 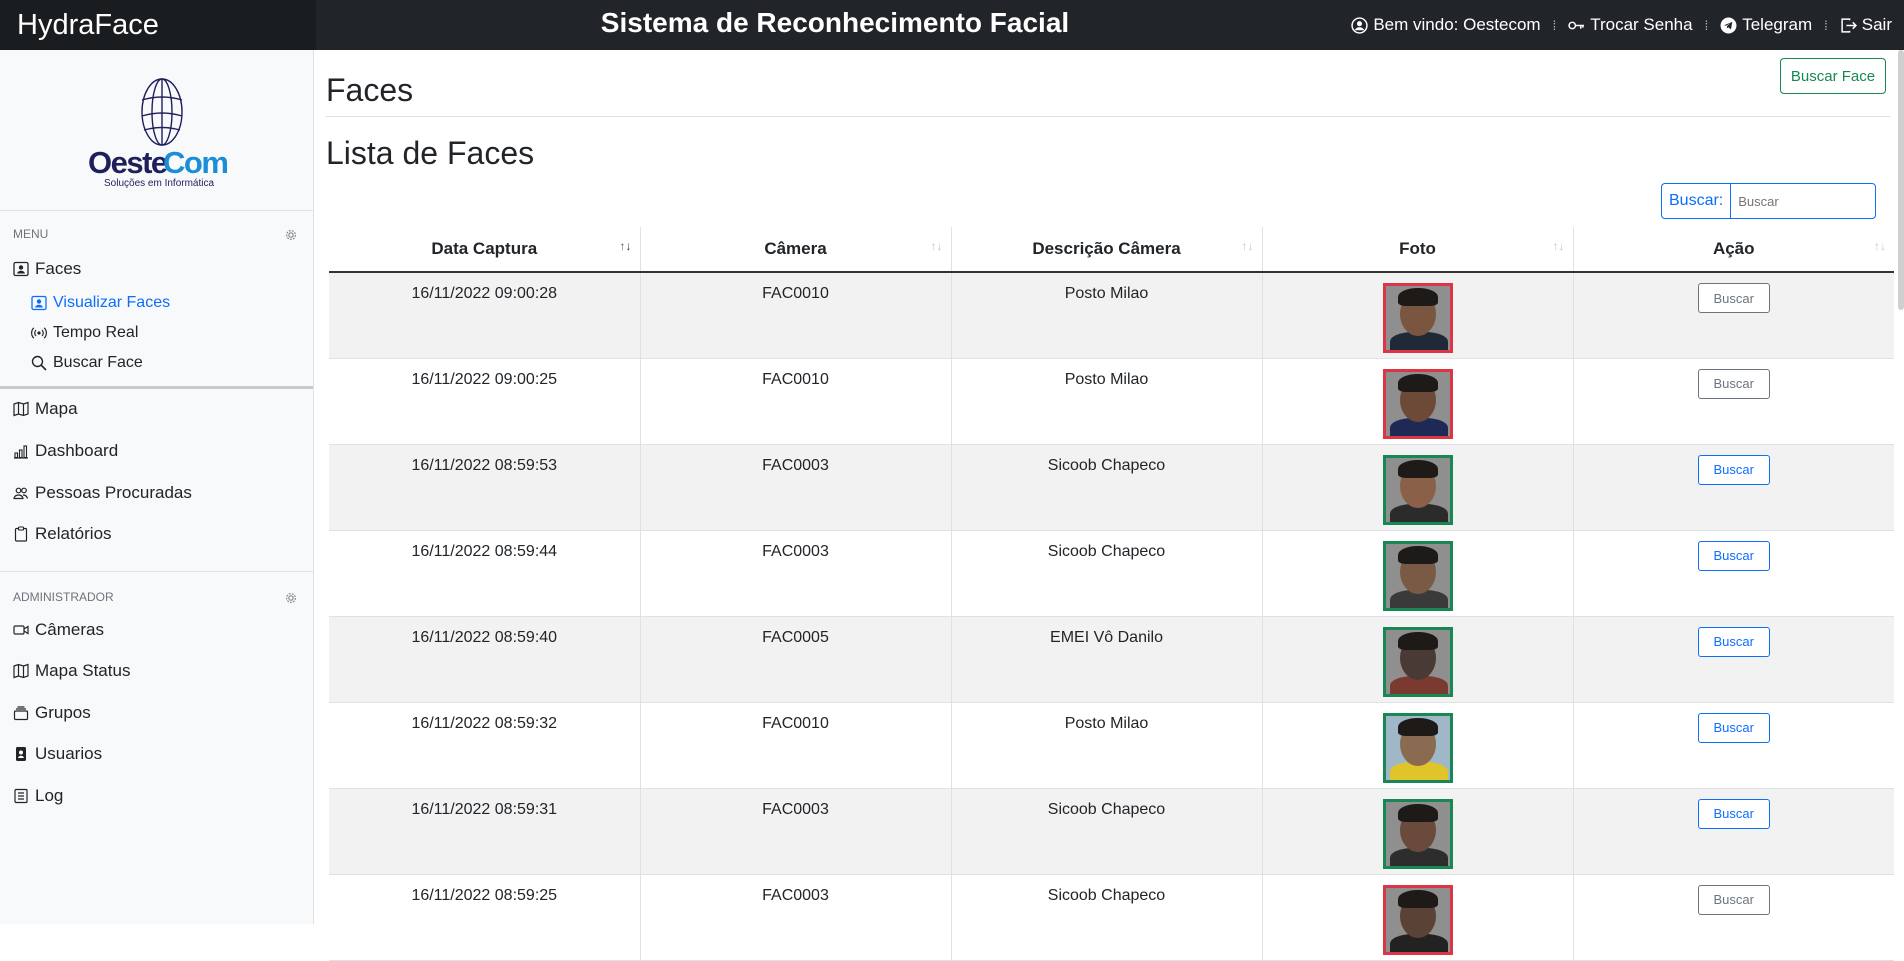 What do you see at coordinates (21, 452) in the screenshot?
I see `bar-chart-icon` at bounding box center [21, 452].